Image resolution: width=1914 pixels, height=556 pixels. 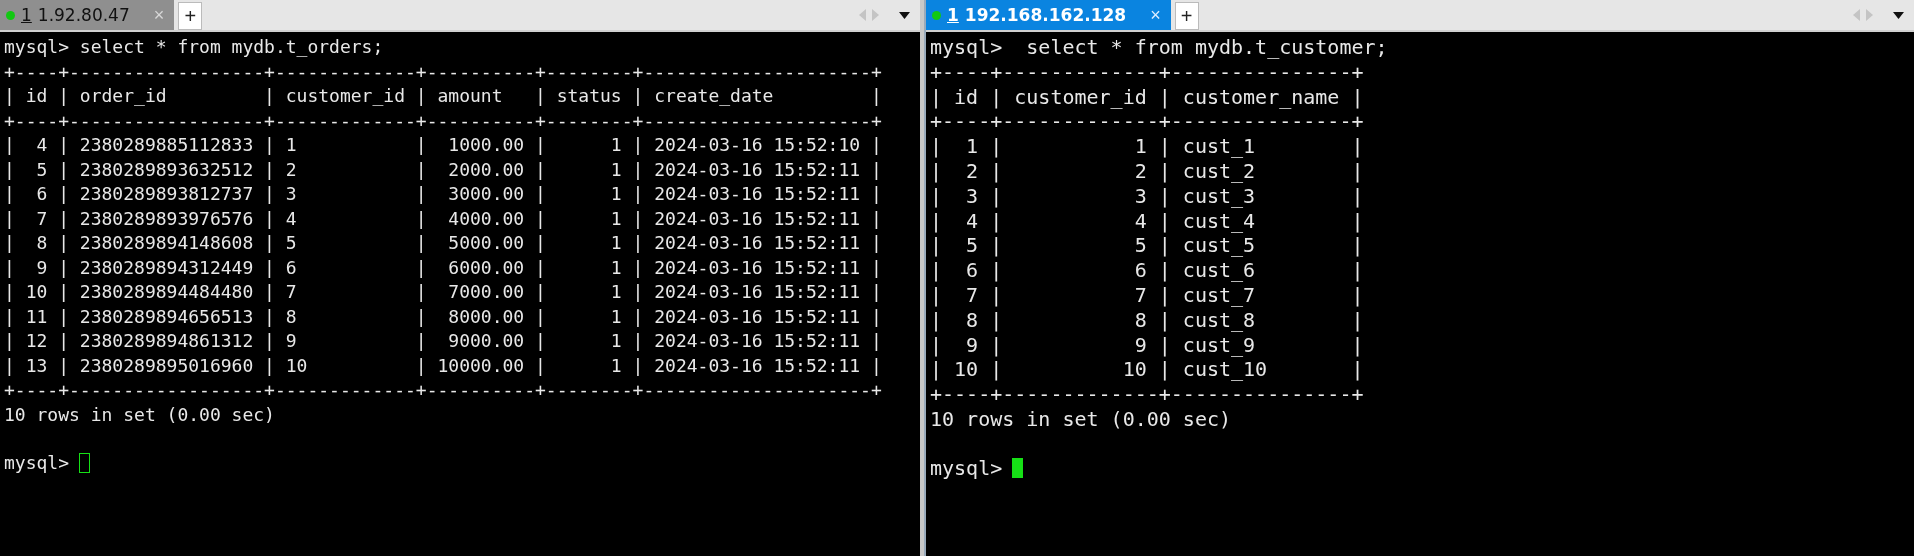 I want to click on terminal-line: | id | customer_id | customer_name |, so click(x=1147, y=97).